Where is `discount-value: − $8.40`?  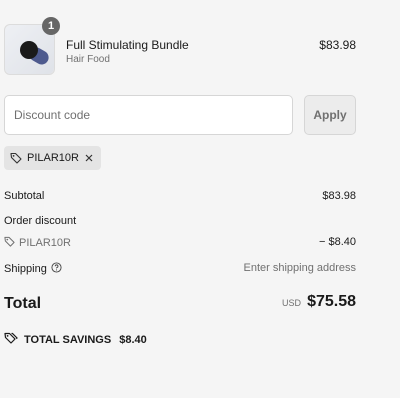
discount-value: − $8.40 is located at coordinates (337, 242).